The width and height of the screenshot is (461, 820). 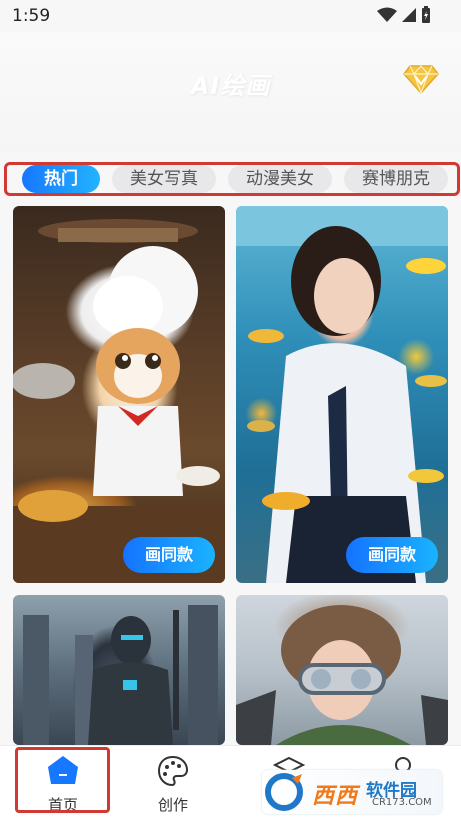 I want to click on battery-icon, so click(x=426, y=14).